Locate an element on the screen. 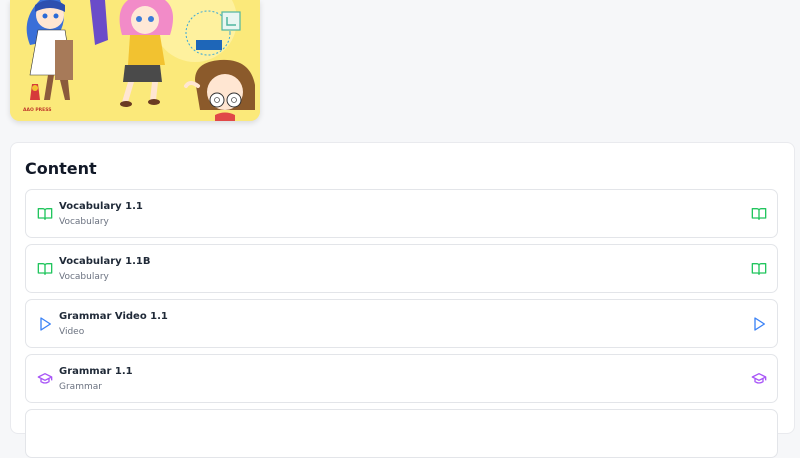 This screenshot has height=458, width=800. cover-illustration: AAO PRESS is located at coordinates (135, 60).